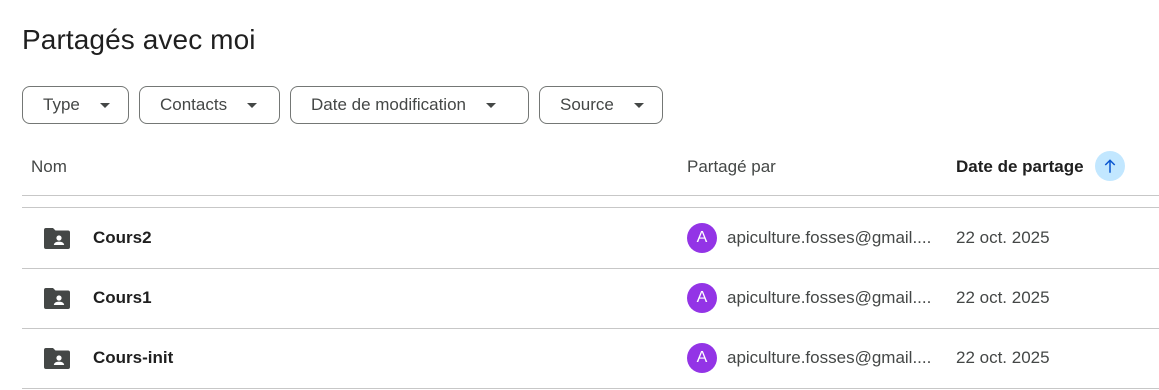 The height and width of the screenshot is (390, 1159). I want to click on file-name: Cours1, so click(122, 297).